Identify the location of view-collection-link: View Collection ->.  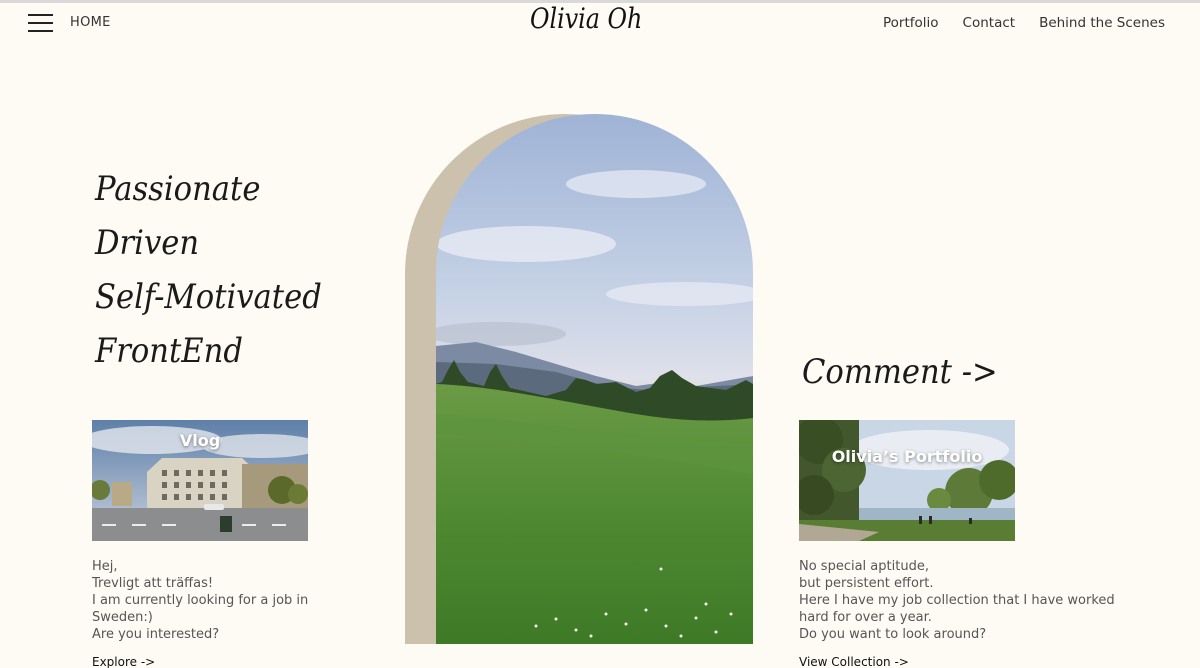
(854, 661).